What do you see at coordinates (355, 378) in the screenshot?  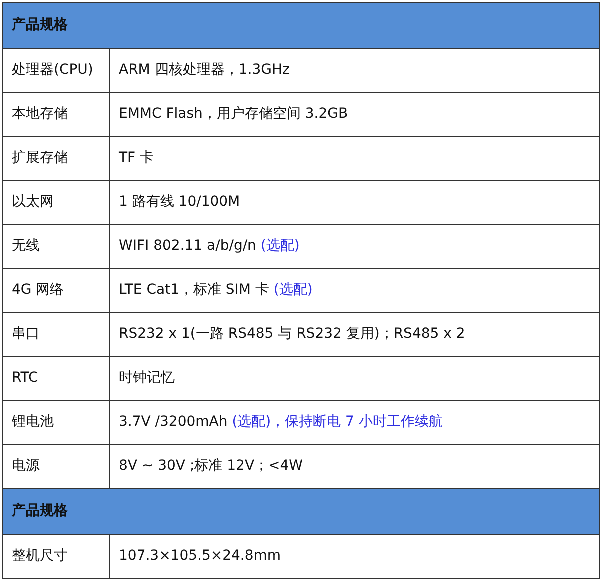 I see `spec-value: 时钟记忆` at bounding box center [355, 378].